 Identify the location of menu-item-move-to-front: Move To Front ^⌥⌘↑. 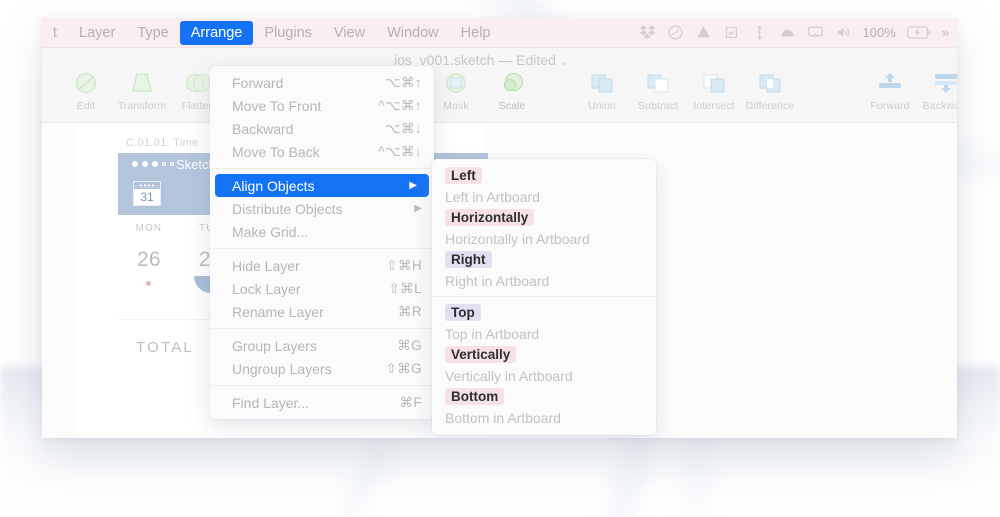
(322, 105).